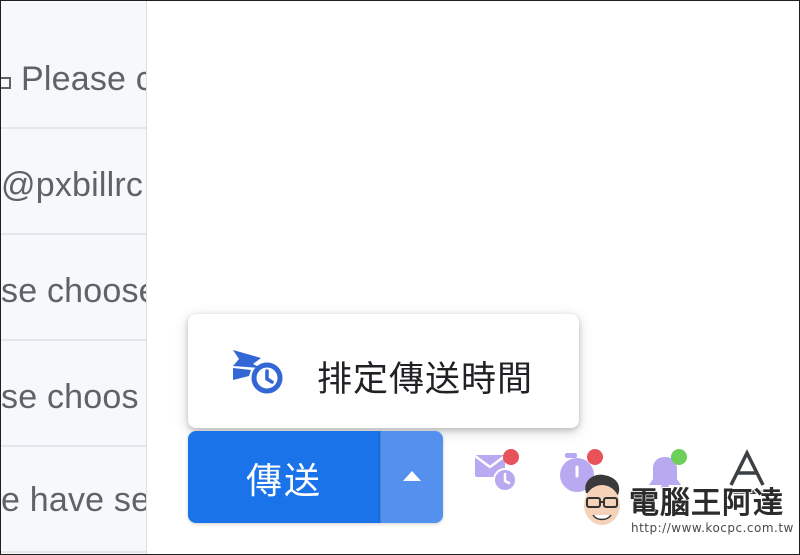  I want to click on list-item: e have se, so click(73, 501).